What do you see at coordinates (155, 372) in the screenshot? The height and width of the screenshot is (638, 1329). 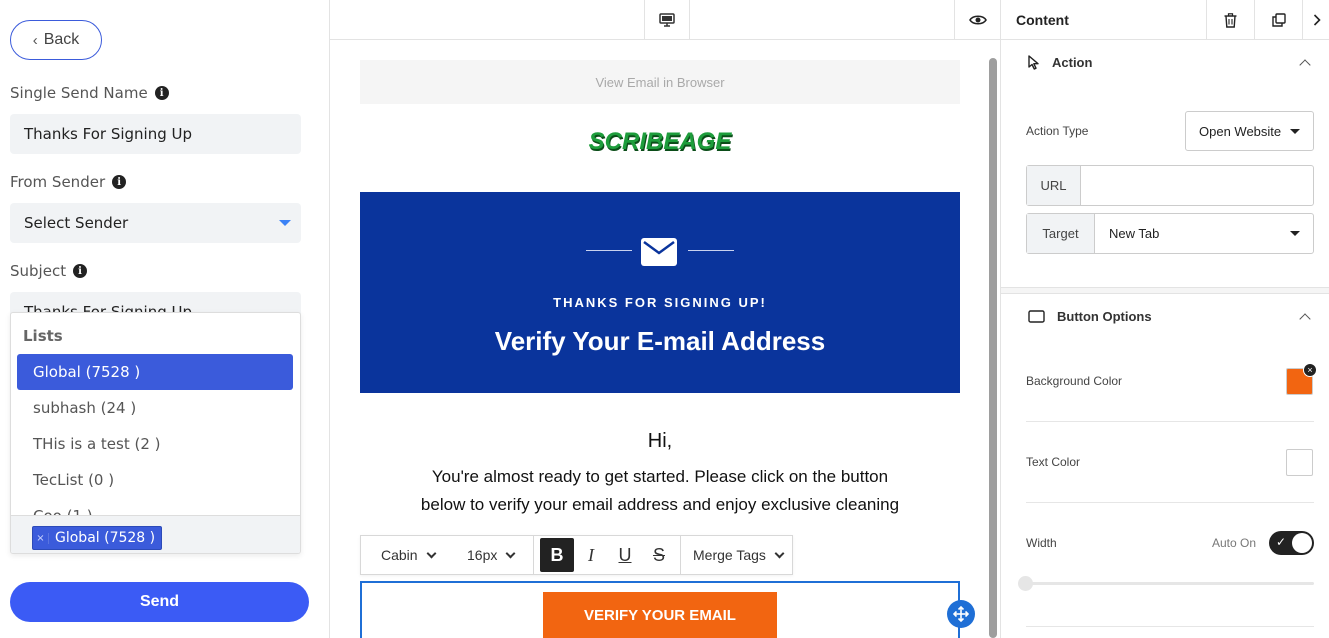 I see `list-option: Global (7528 )` at bounding box center [155, 372].